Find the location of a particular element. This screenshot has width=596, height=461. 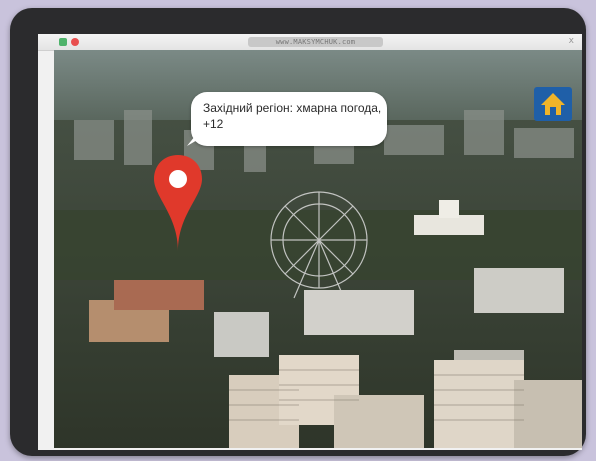

close-icon: x is located at coordinates (571, 41).